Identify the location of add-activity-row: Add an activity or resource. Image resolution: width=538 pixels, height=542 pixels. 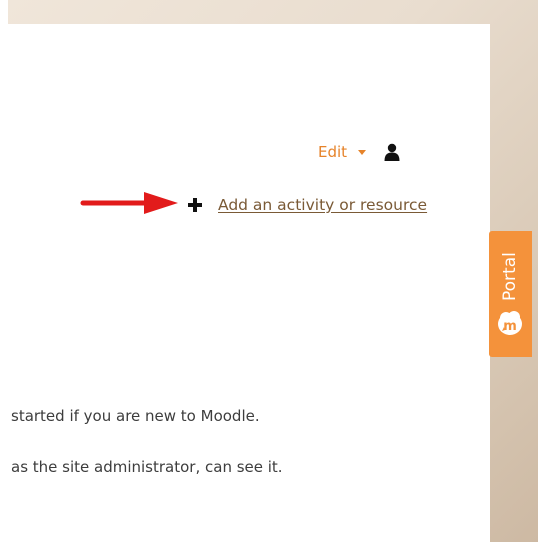
(307, 205).